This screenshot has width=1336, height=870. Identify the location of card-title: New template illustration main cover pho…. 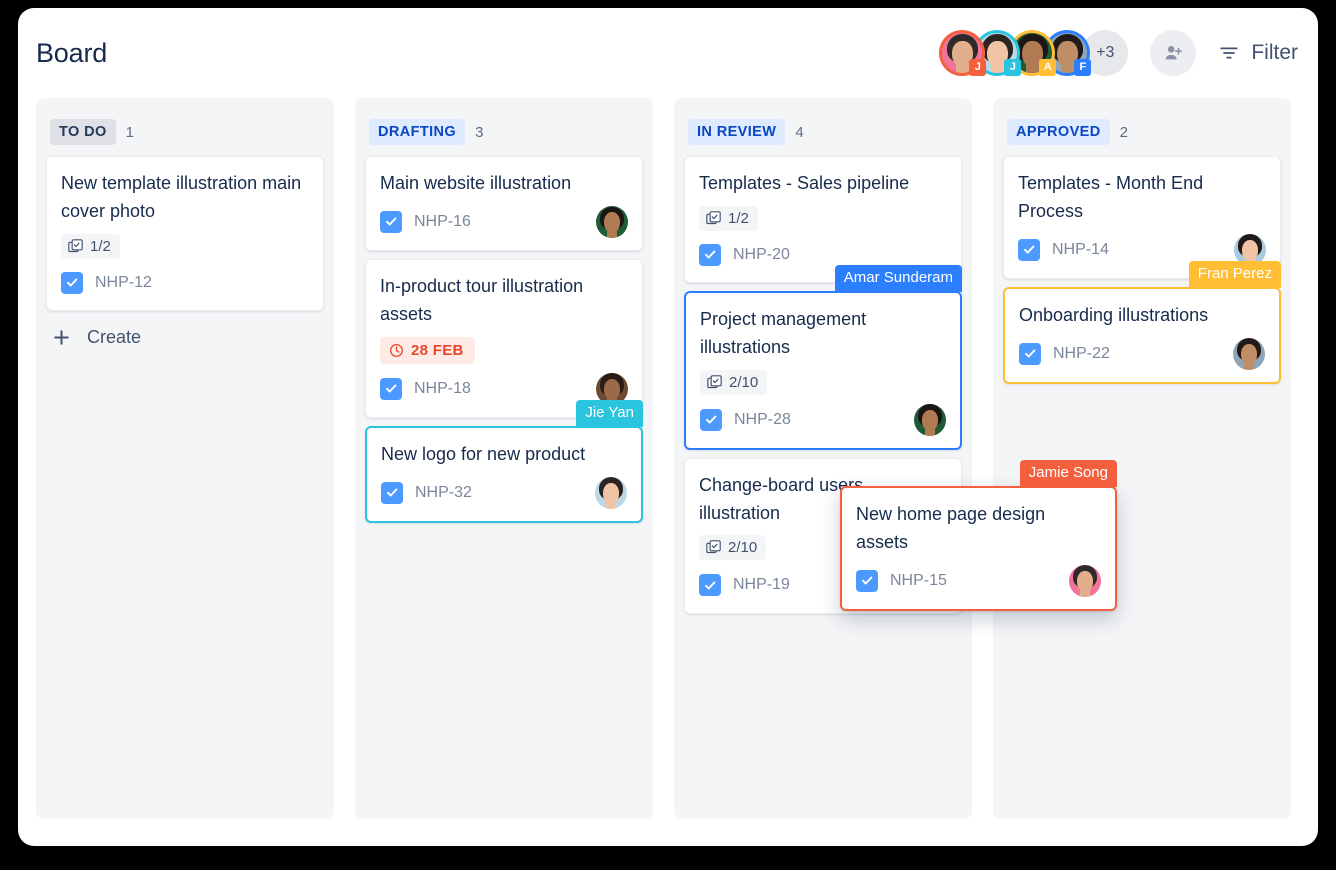
(181, 197).